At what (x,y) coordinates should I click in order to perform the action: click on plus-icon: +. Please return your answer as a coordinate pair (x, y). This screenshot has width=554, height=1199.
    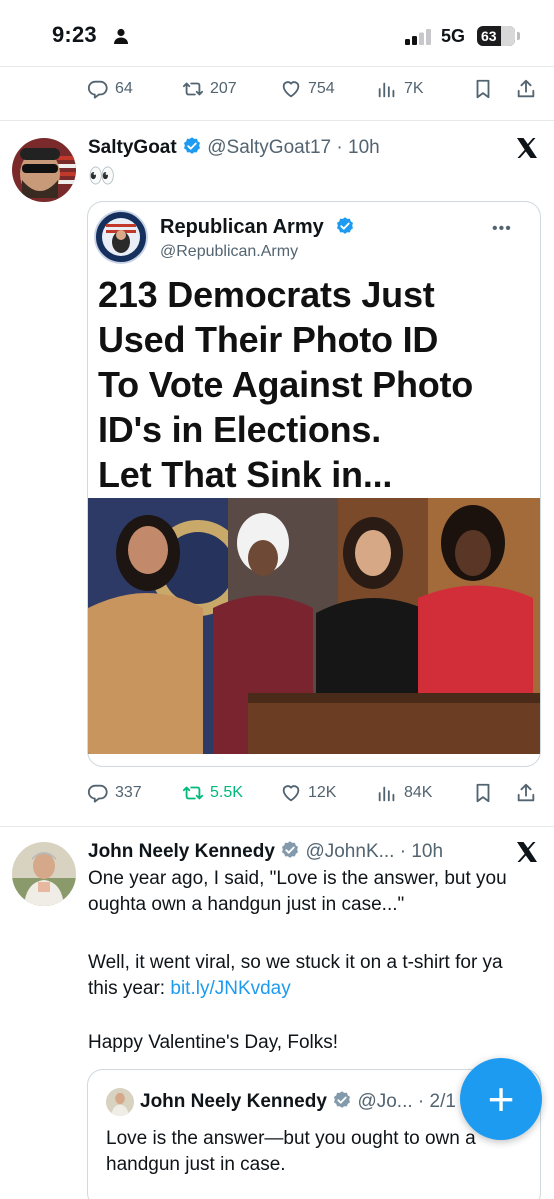
    Looking at the image, I should click on (501, 1099).